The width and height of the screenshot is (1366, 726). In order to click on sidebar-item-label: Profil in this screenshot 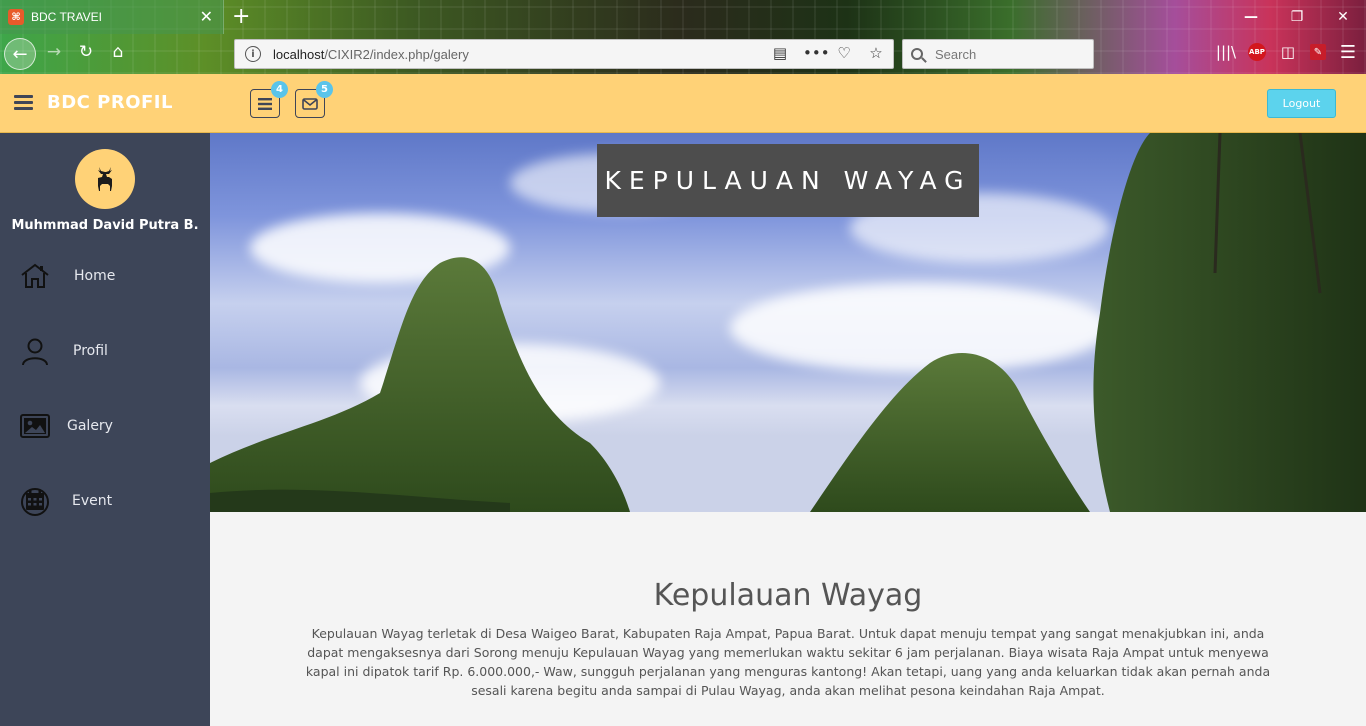, I will do `click(90, 351)`.